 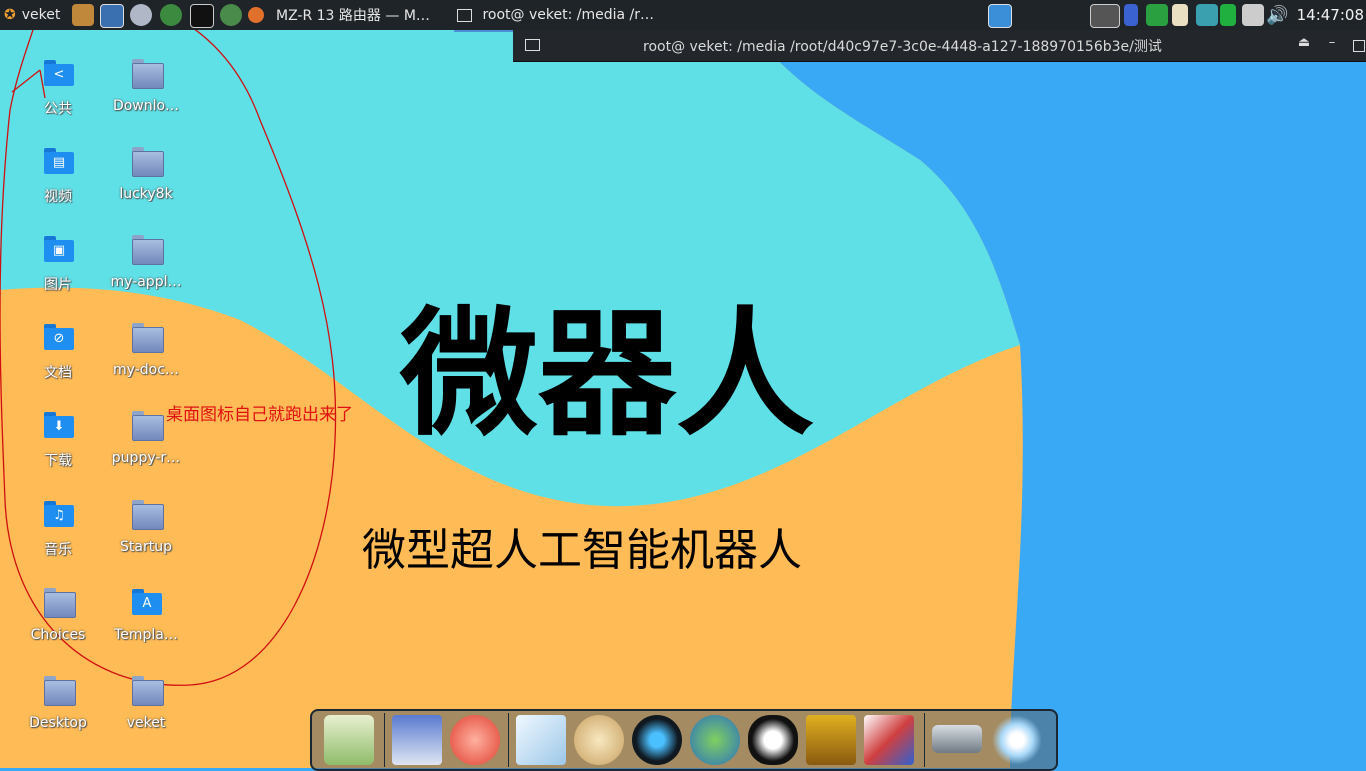 What do you see at coordinates (475, 740) in the screenshot?
I see `cat-icon` at bounding box center [475, 740].